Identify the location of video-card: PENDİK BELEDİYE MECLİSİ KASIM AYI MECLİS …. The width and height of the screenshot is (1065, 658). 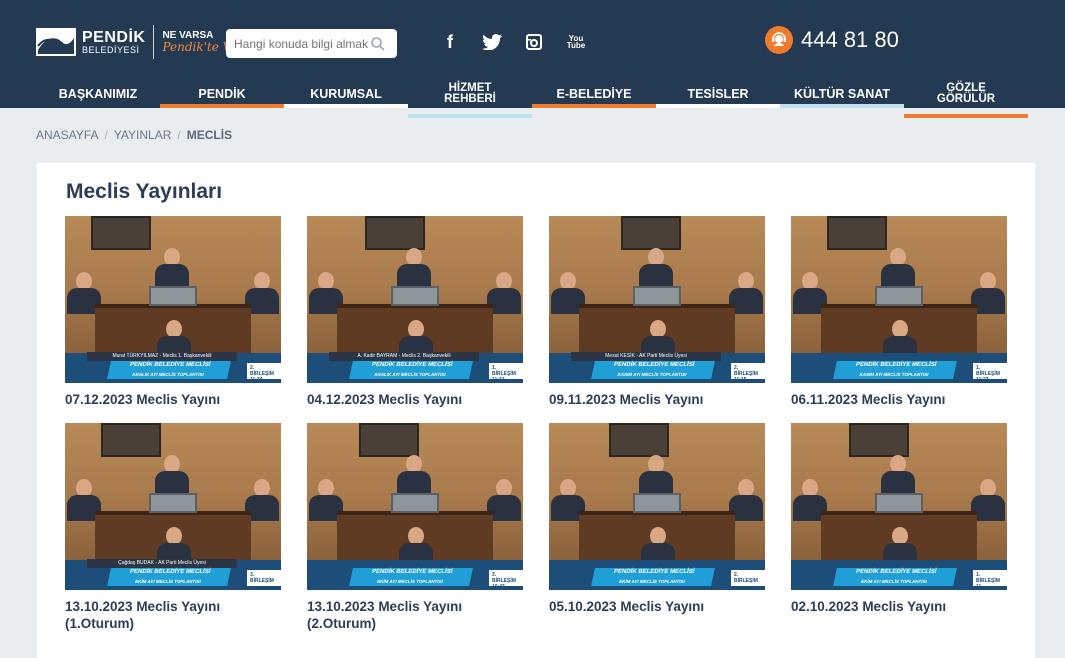
(899, 312).